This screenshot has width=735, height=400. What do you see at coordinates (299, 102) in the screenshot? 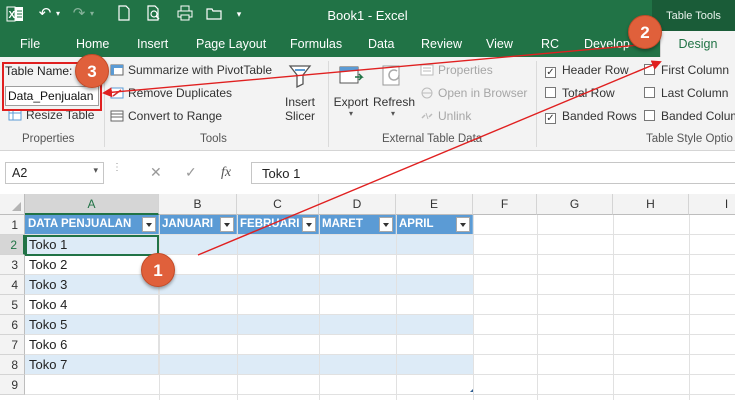
I see `insert-slicer-label-1: Insert` at bounding box center [299, 102].